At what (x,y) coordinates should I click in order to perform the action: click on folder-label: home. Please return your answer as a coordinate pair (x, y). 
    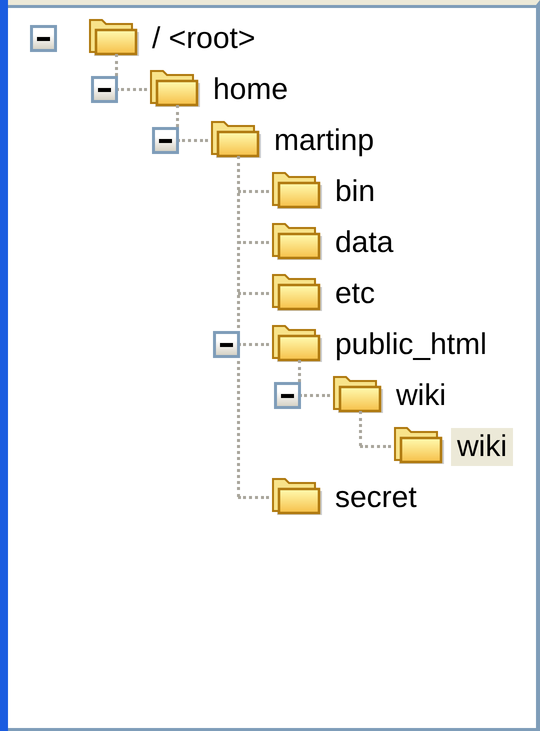
    Looking at the image, I should click on (250, 89).